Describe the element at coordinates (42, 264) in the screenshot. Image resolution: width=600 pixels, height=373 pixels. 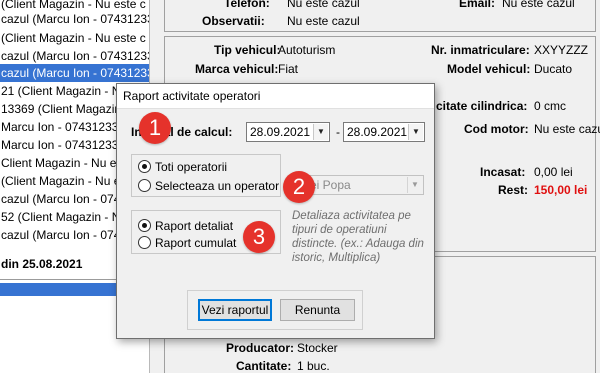
I see `list-date-label: din 25.08.2021` at that location.